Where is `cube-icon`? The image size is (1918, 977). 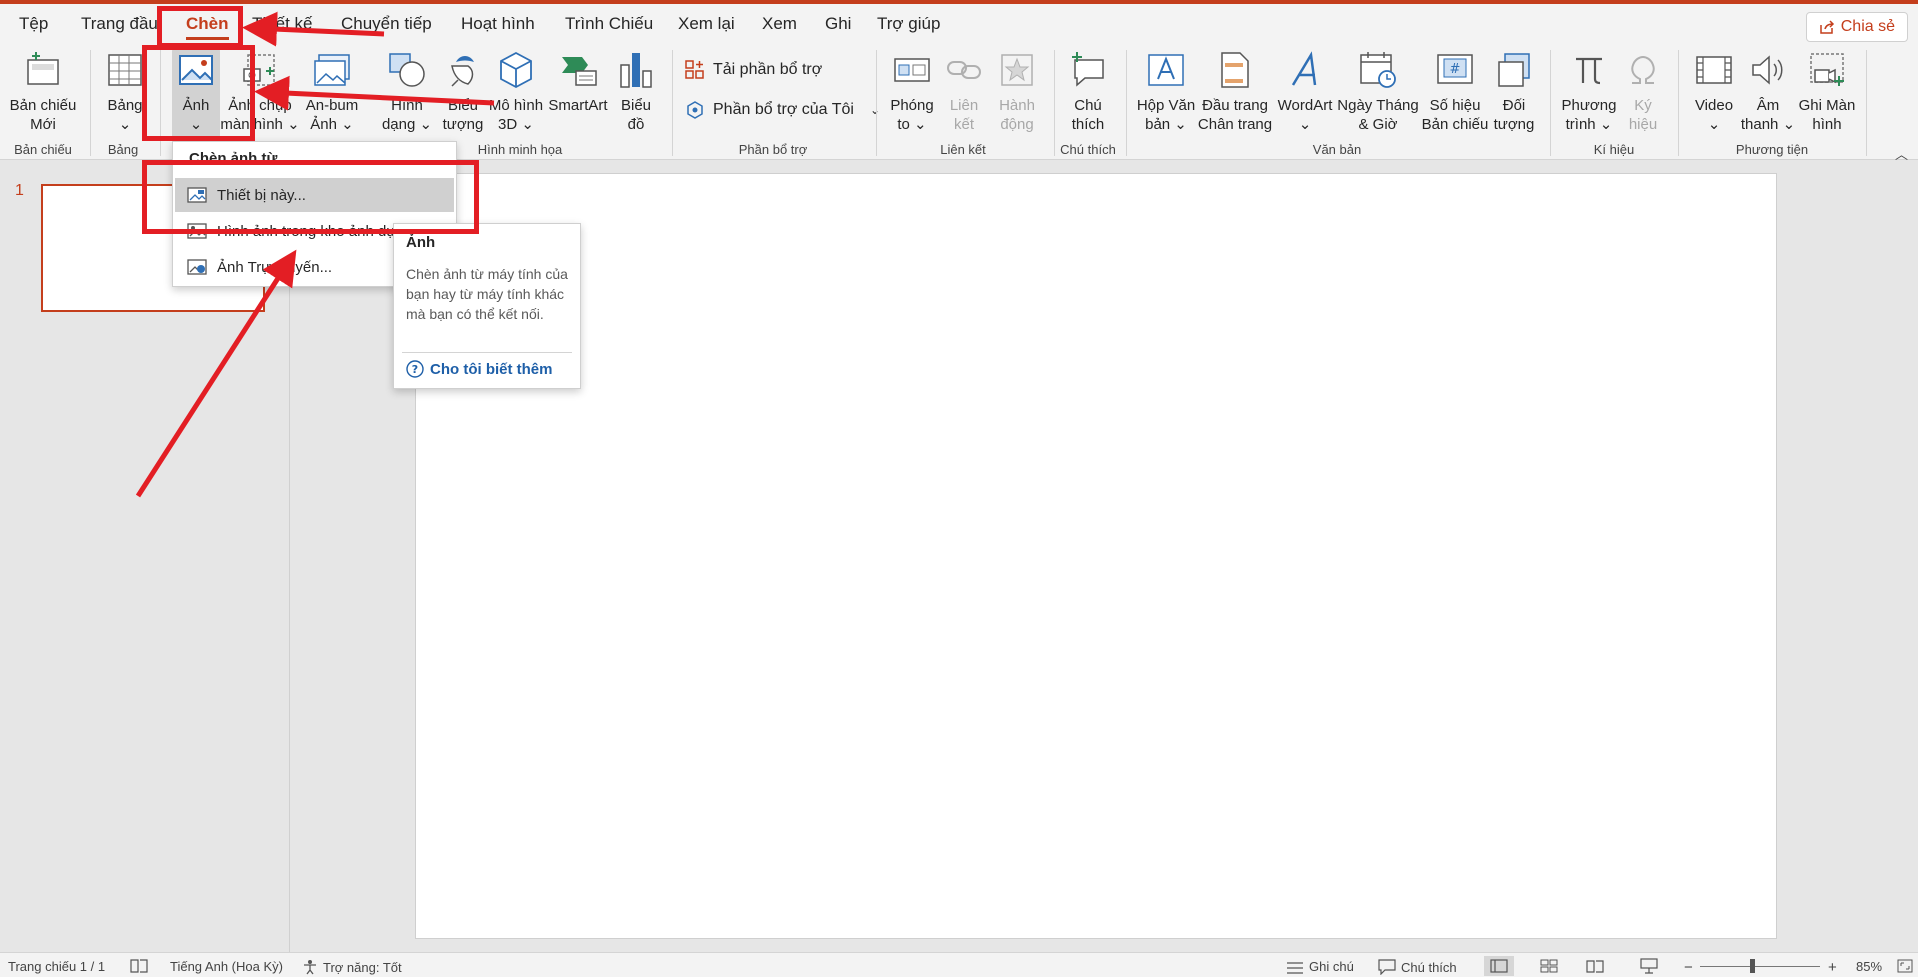
cube-icon is located at coordinates (516, 70).